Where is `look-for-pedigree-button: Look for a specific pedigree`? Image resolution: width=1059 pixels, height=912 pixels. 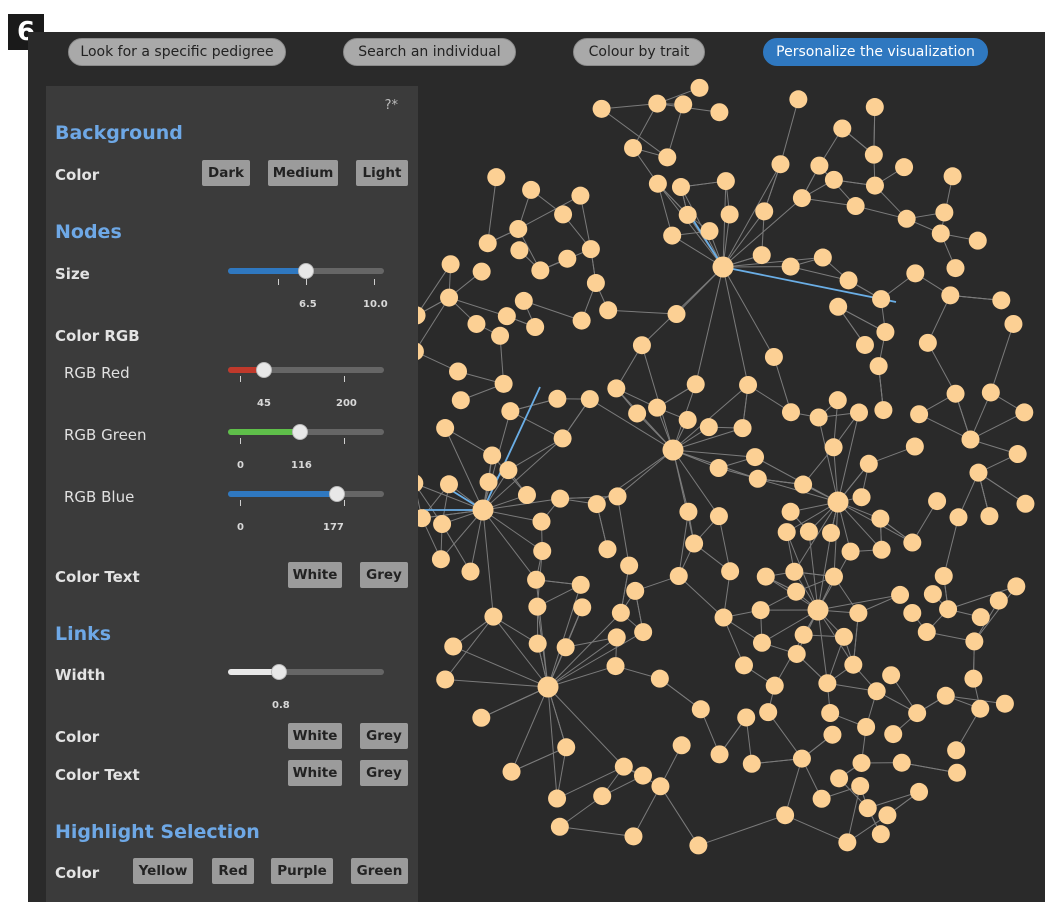 look-for-pedigree-button: Look for a specific pedigree is located at coordinates (177, 52).